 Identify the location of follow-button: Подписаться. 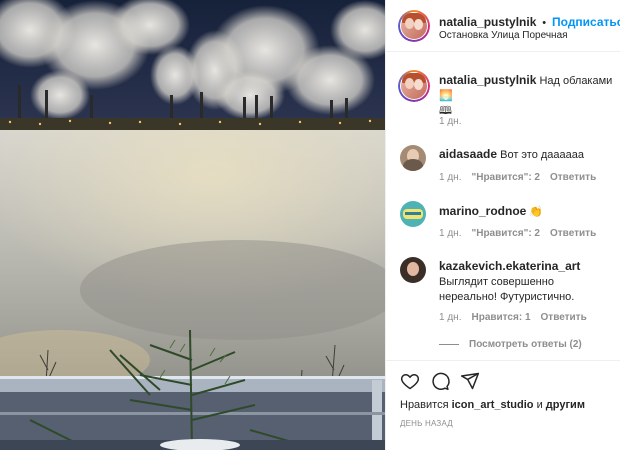
(586, 22).